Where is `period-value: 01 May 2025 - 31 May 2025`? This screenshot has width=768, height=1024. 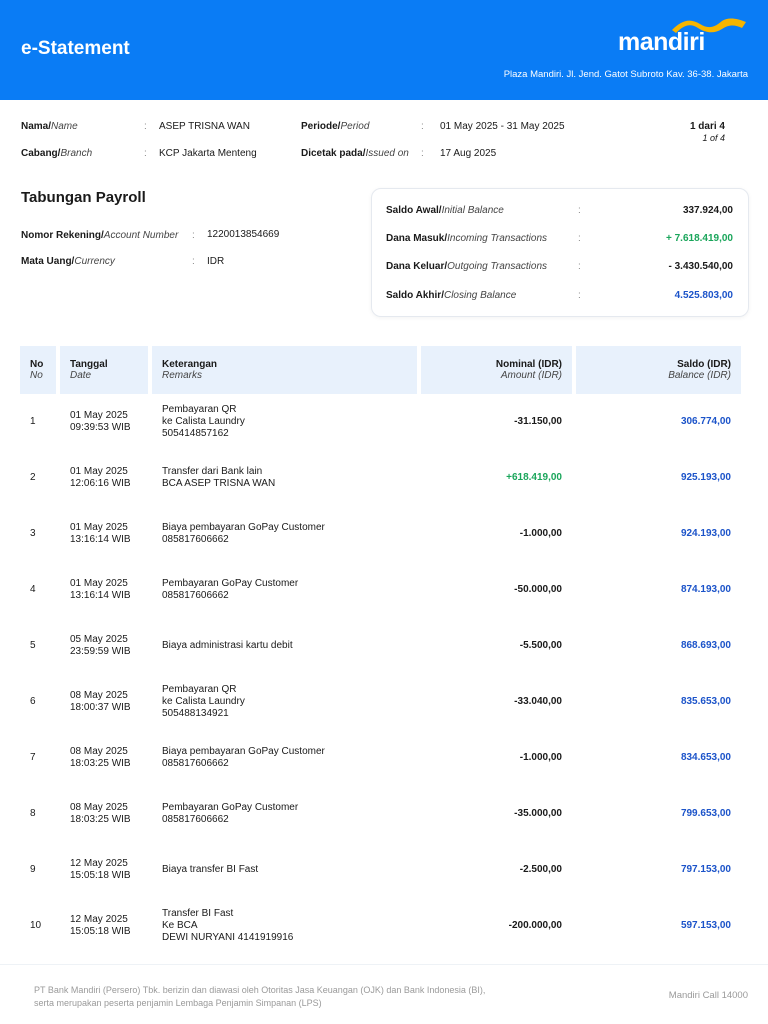
period-value: 01 May 2025 - 31 May 2025 is located at coordinates (502, 126).